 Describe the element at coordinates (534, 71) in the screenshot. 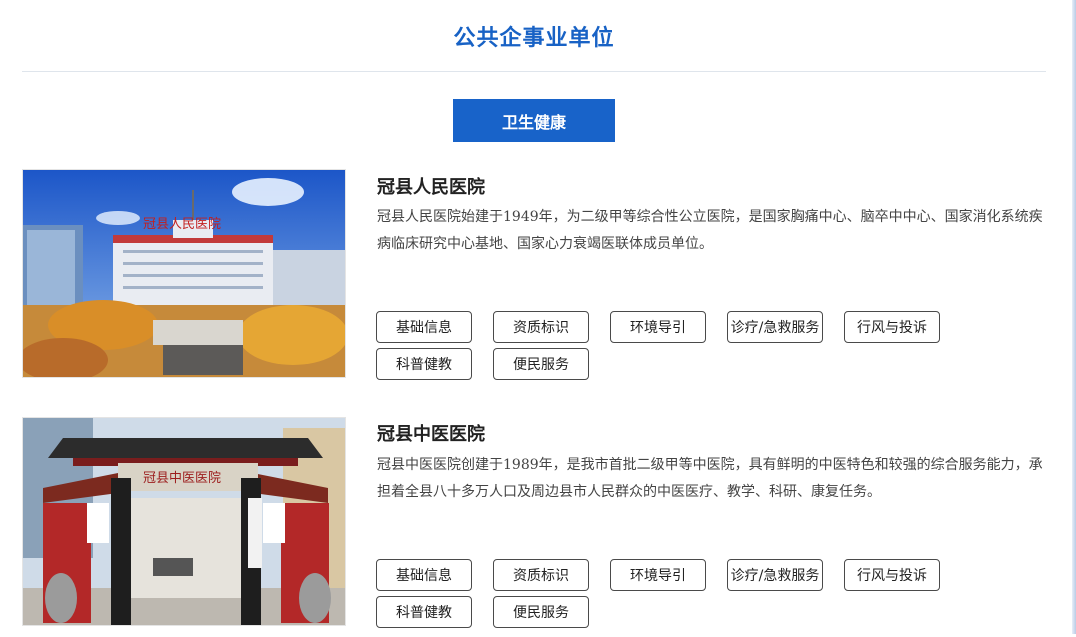

I see `title-divider` at that location.